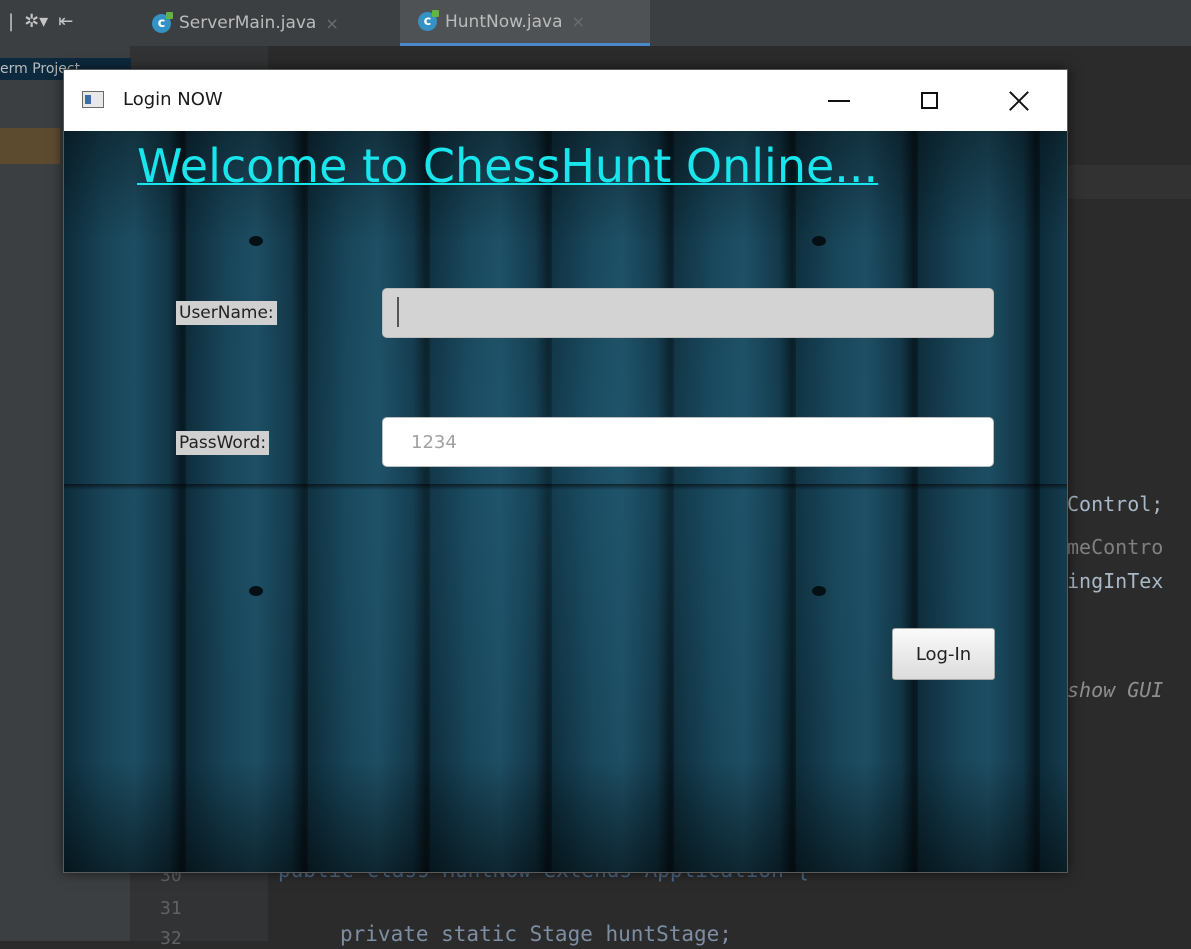 Image resolution: width=1191 pixels, height=949 pixels. I want to click on code-fragment: meContro, so click(1115, 547).